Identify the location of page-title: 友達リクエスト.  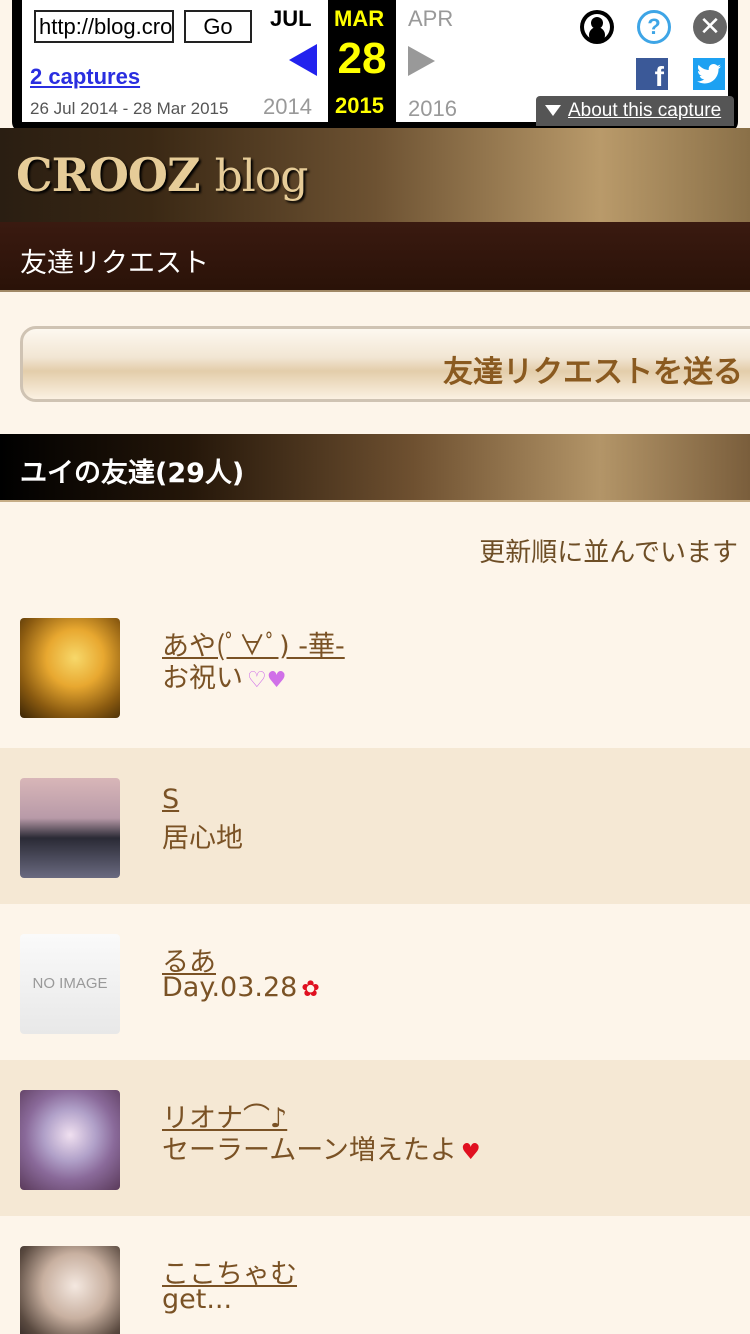
(114, 263).